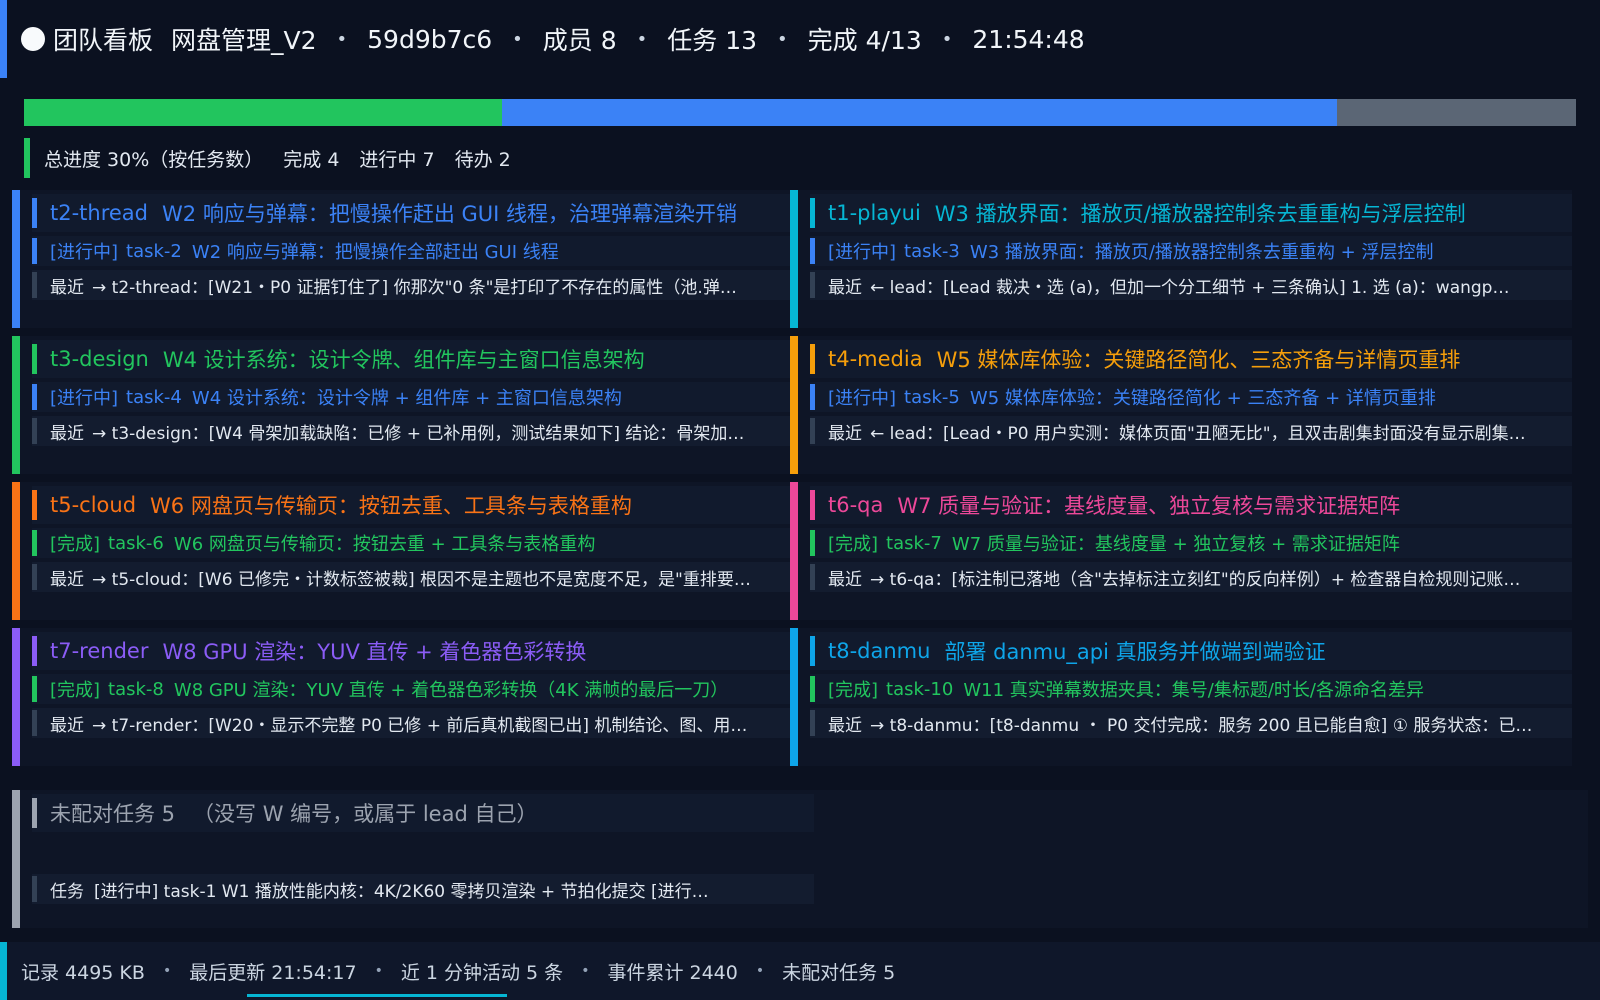 The width and height of the screenshot is (1600, 1000). Describe the element at coordinates (377, 995) in the screenshot. I see `activity-underline` at that location.